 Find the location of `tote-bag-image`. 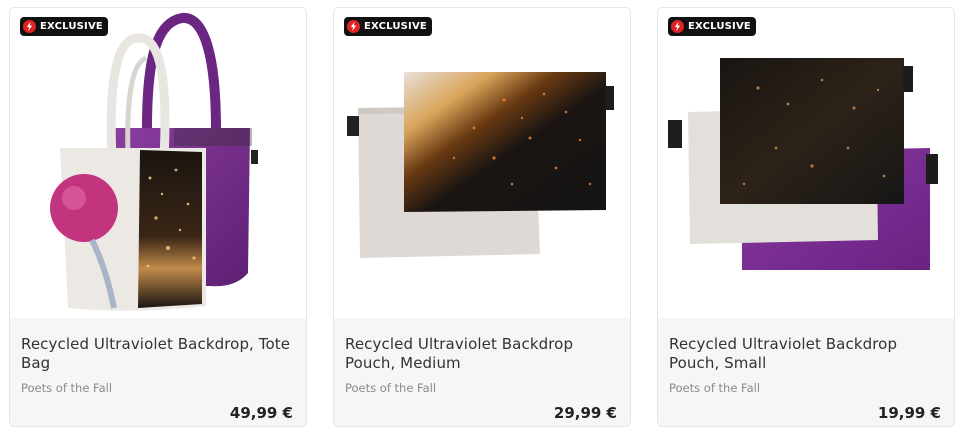

tote-bag-image is located at coordinates (154, 162).